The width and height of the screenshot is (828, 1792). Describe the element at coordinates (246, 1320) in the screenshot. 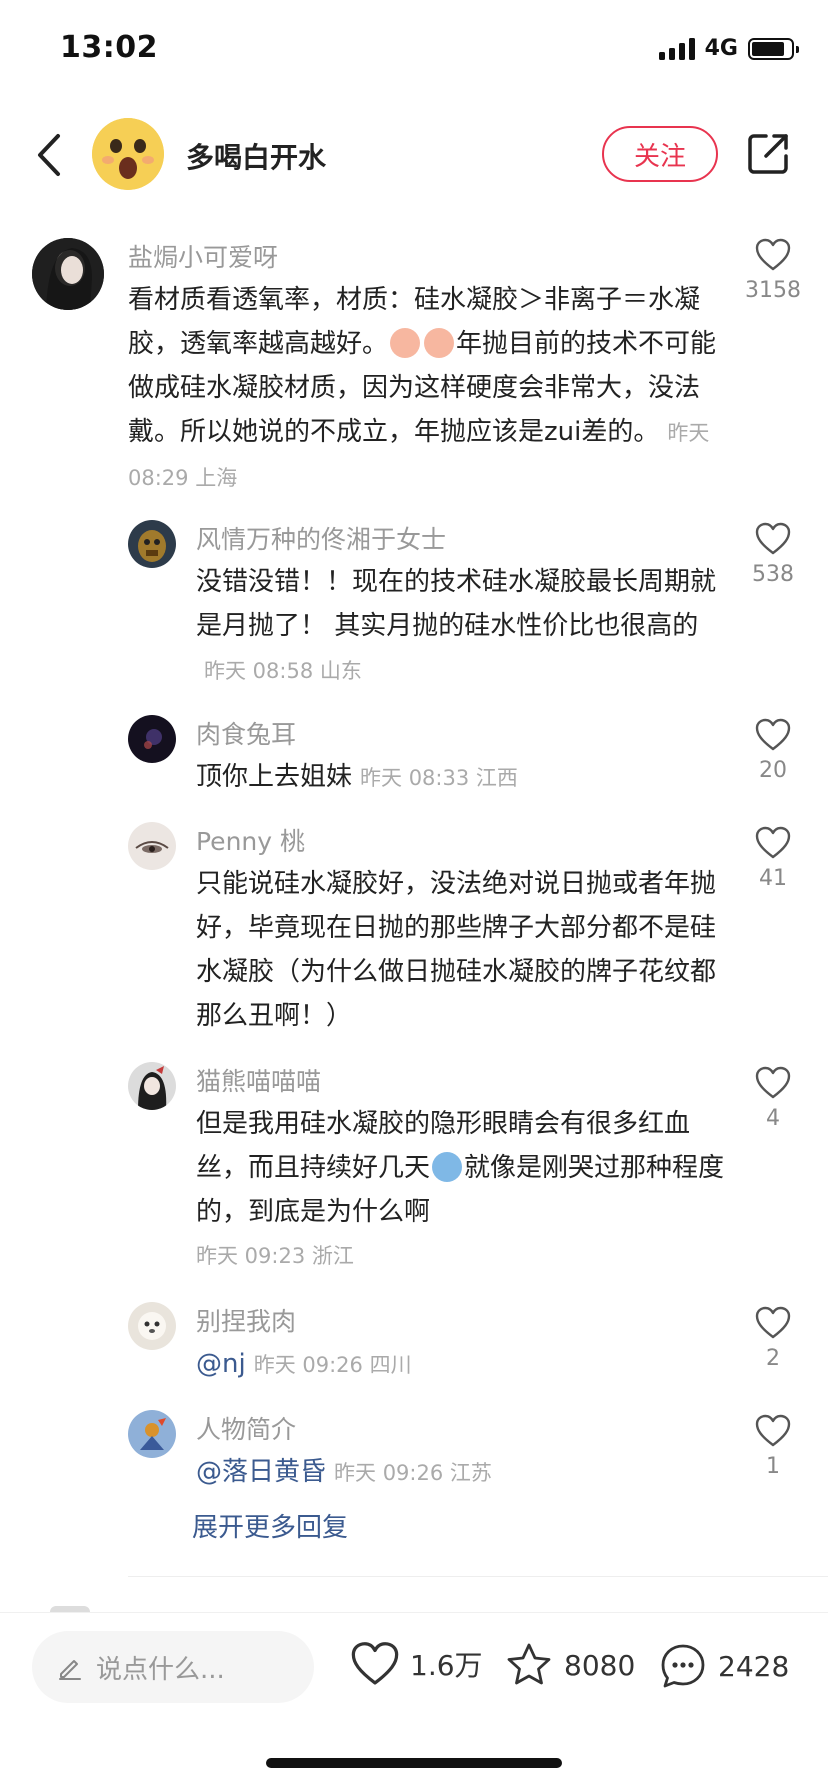

I see `comment-username: 别捏我肉` at that location.